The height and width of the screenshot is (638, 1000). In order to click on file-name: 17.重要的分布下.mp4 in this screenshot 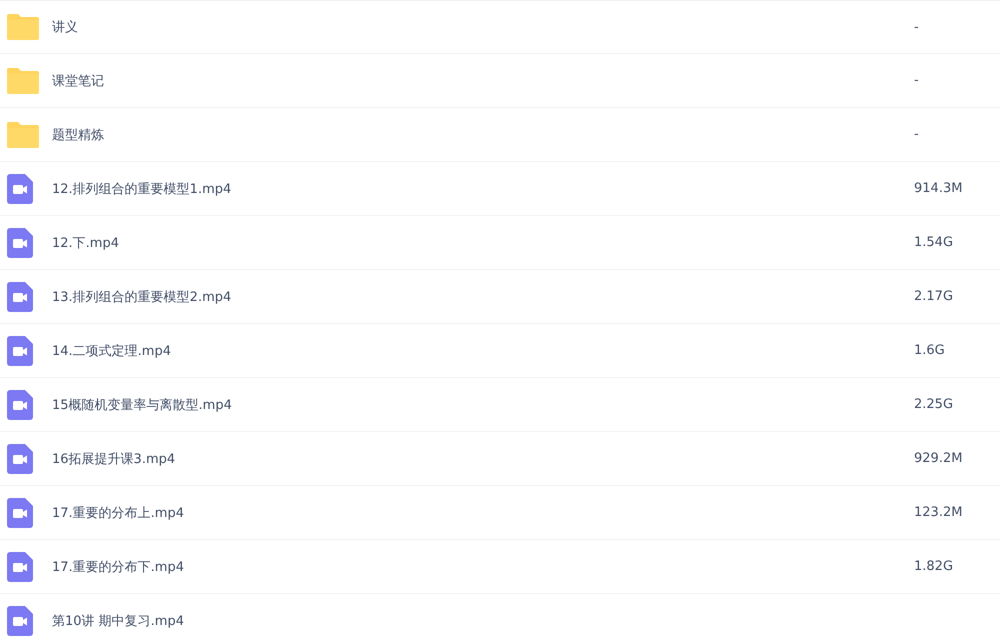, I will do `click(118, 567)`.